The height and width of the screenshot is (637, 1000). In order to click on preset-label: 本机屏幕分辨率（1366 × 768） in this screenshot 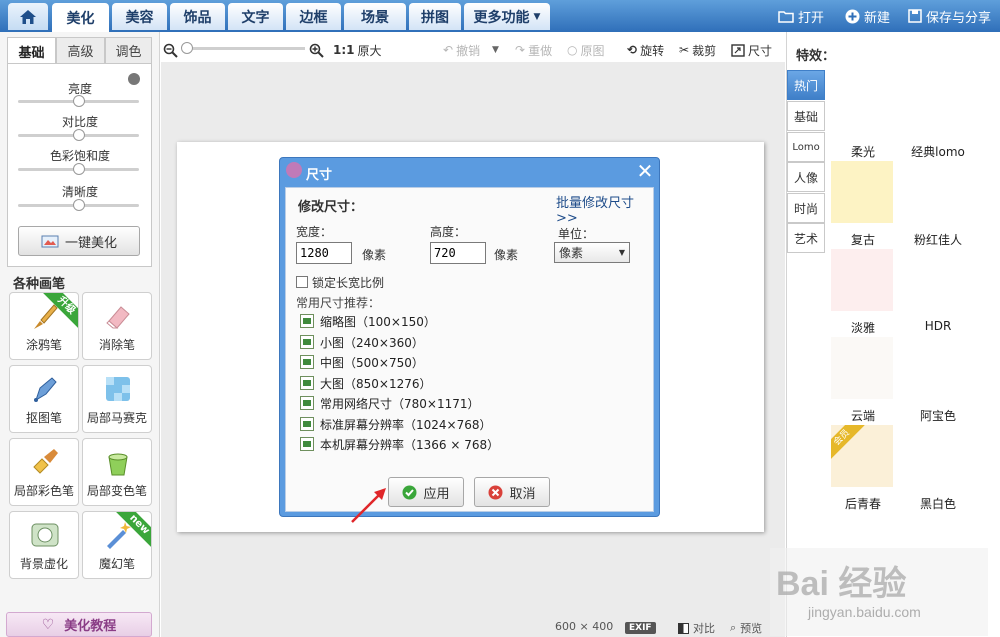, I will do `click(410, 444)`.